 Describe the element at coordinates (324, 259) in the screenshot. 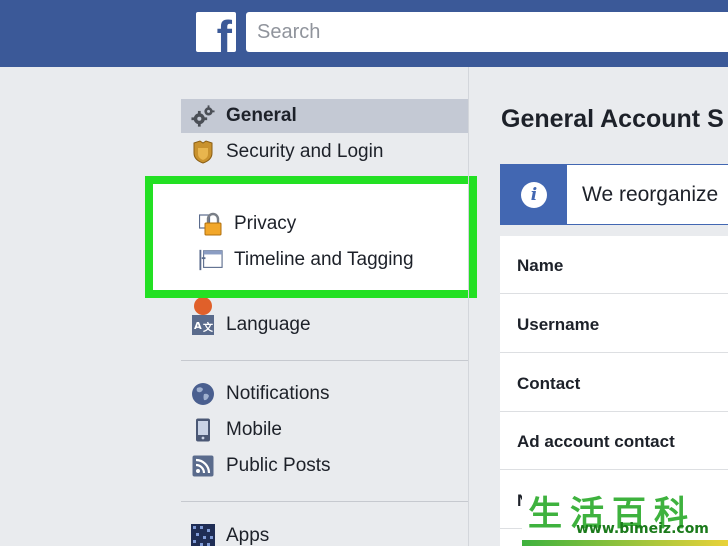

I see `sidebar-item-label: Timeline and Tagging` at that location.